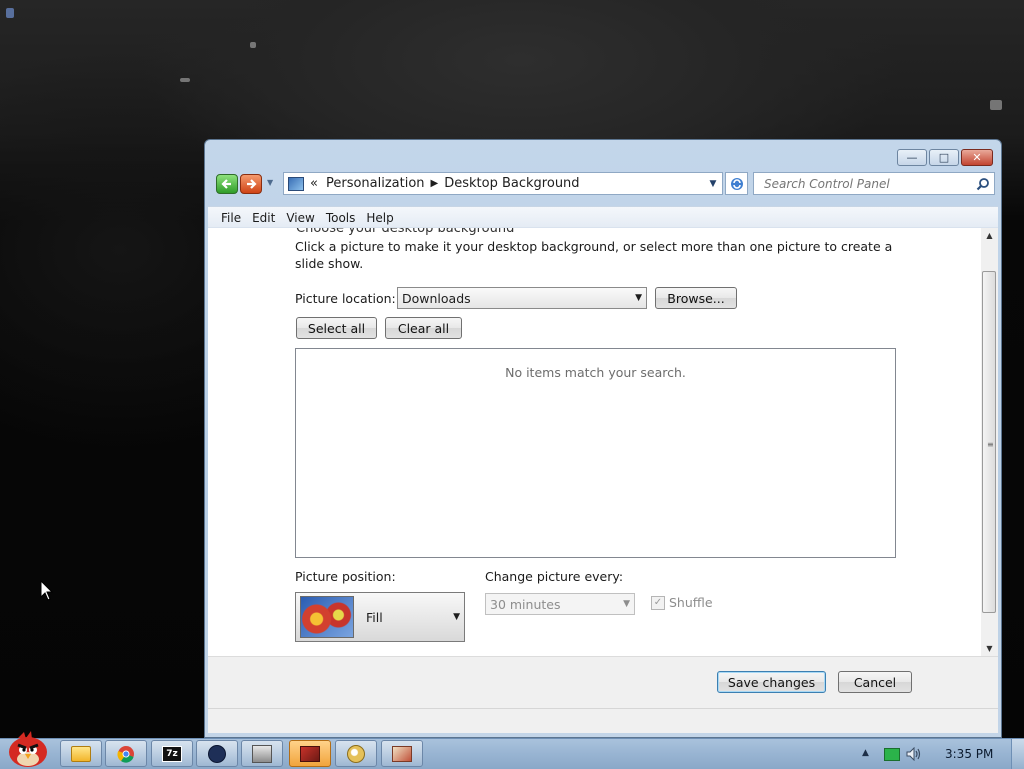 Image resolution: width=1024 pixels, height=769 pixels. What do you see at coordinates (912, 157) in the screenshot?
I see `minimize-button: —` at bounding box center [912, 157].